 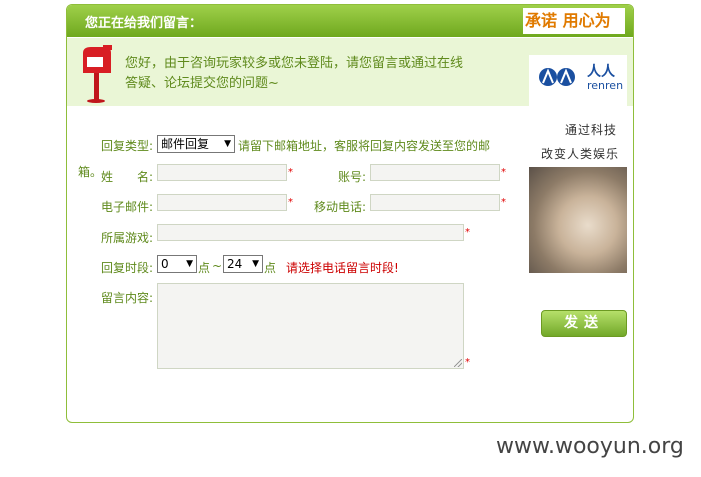 I want to click on ad-banner: 人人 renren 通过科技 改变人类娱乐, so click(x=578, y=164).